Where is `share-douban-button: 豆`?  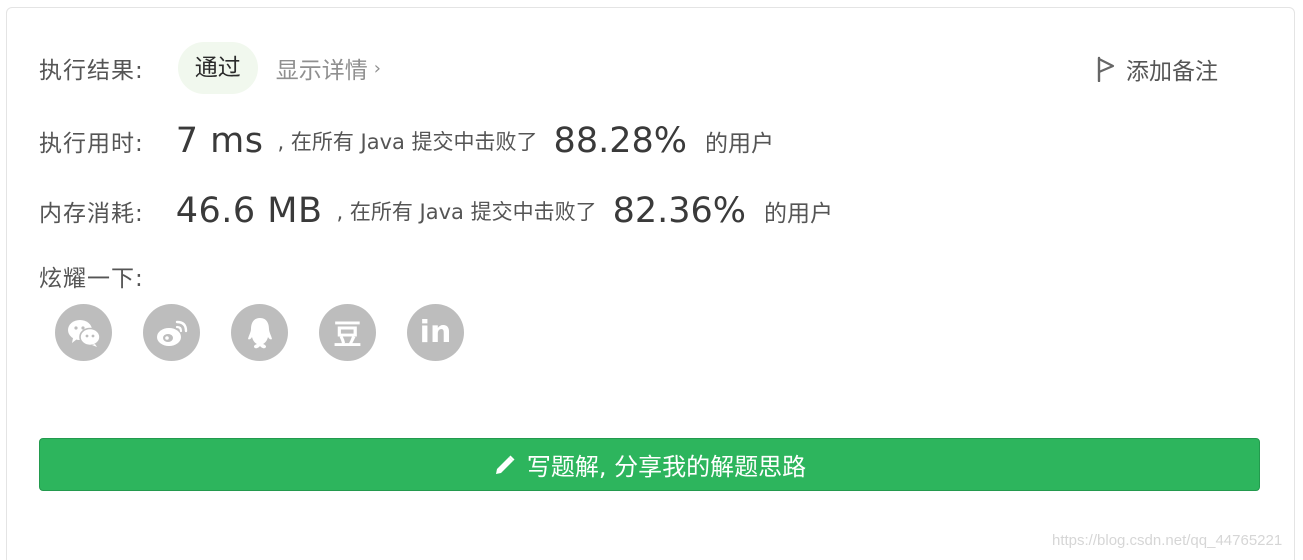 share-douban-button: 豆 is located at coordinates (347, 332).